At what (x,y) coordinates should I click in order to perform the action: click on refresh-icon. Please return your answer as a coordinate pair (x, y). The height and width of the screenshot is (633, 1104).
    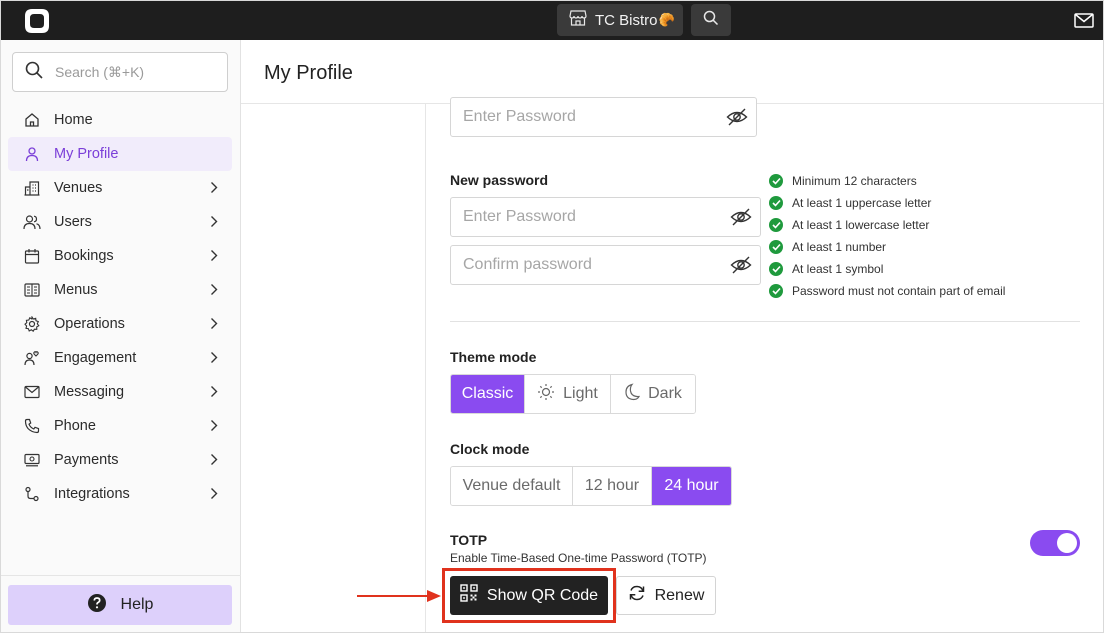
    Looking at the image, I should click on (637, 595).